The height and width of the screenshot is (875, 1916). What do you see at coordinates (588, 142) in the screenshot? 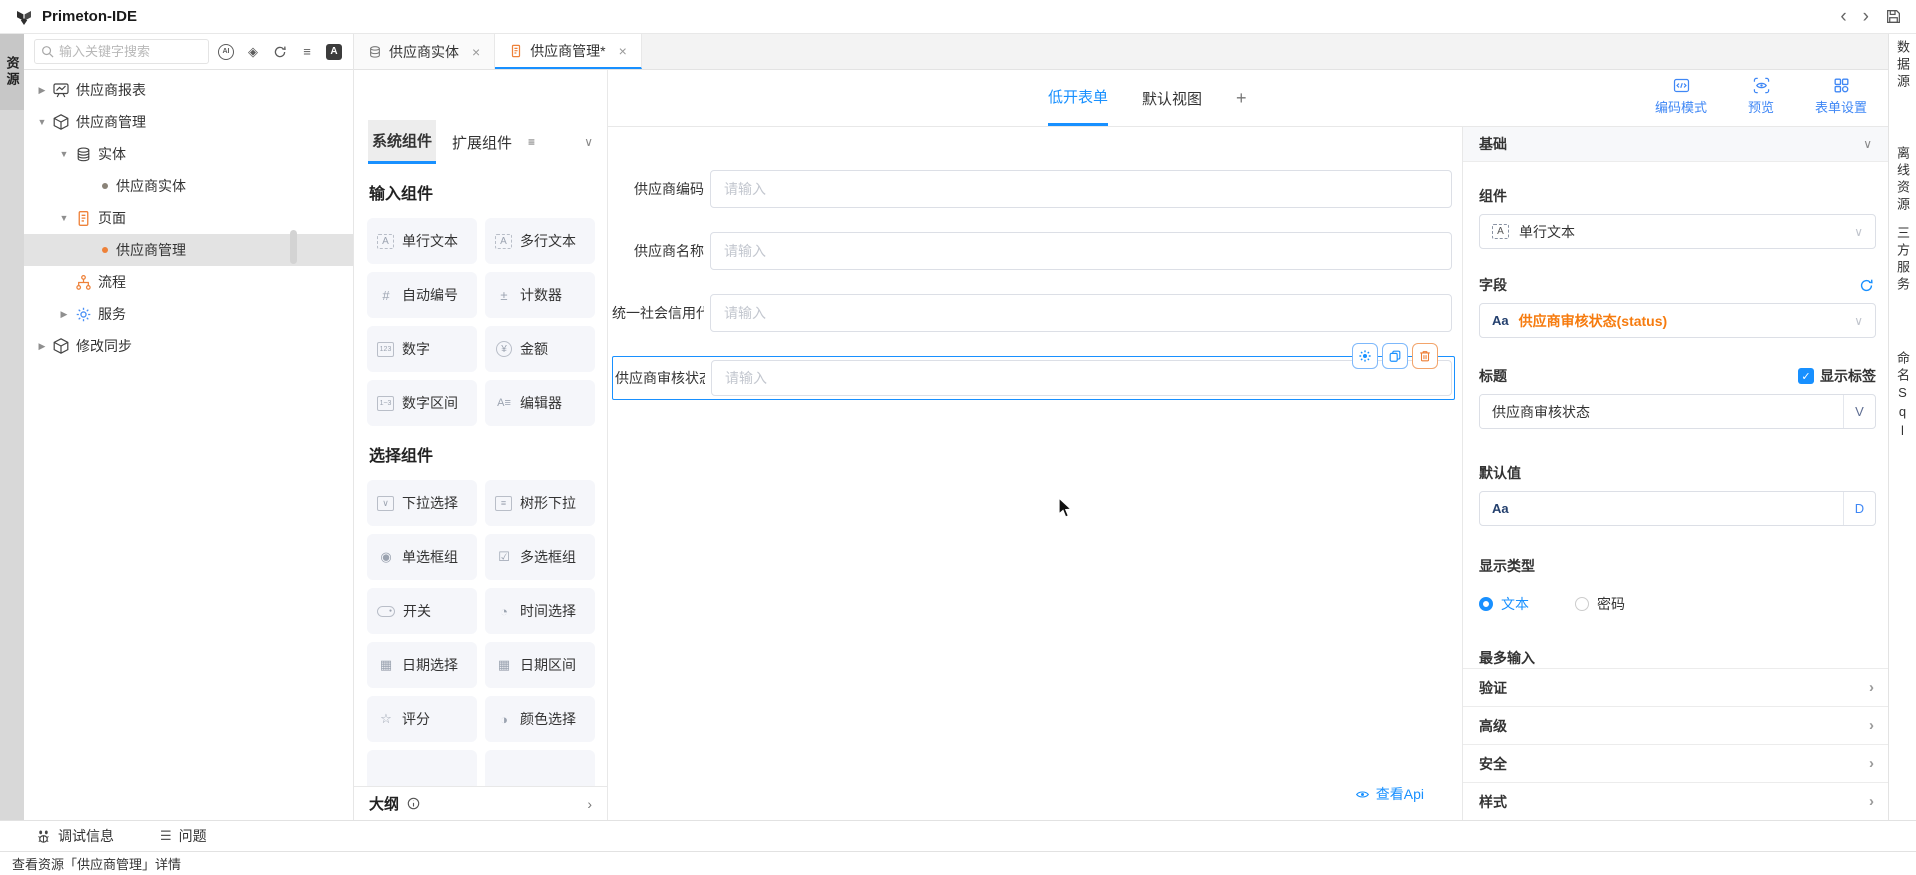
I see `chevron-down-icon: ∨` at bounding box center [588, 142].